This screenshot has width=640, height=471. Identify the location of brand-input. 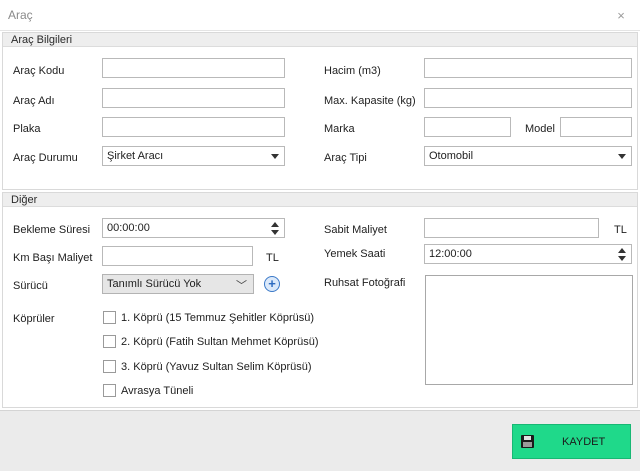
(467, 127).